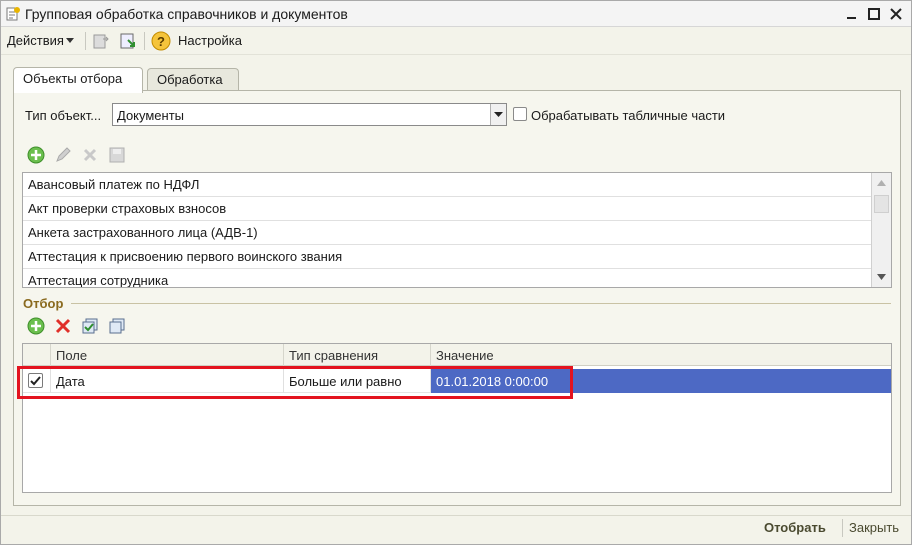 The height and width of the screenshot is (545, 914). Describe the element at coordinates (210, 40) in the screenshot. I see `settings-button: Настройка` at that location.